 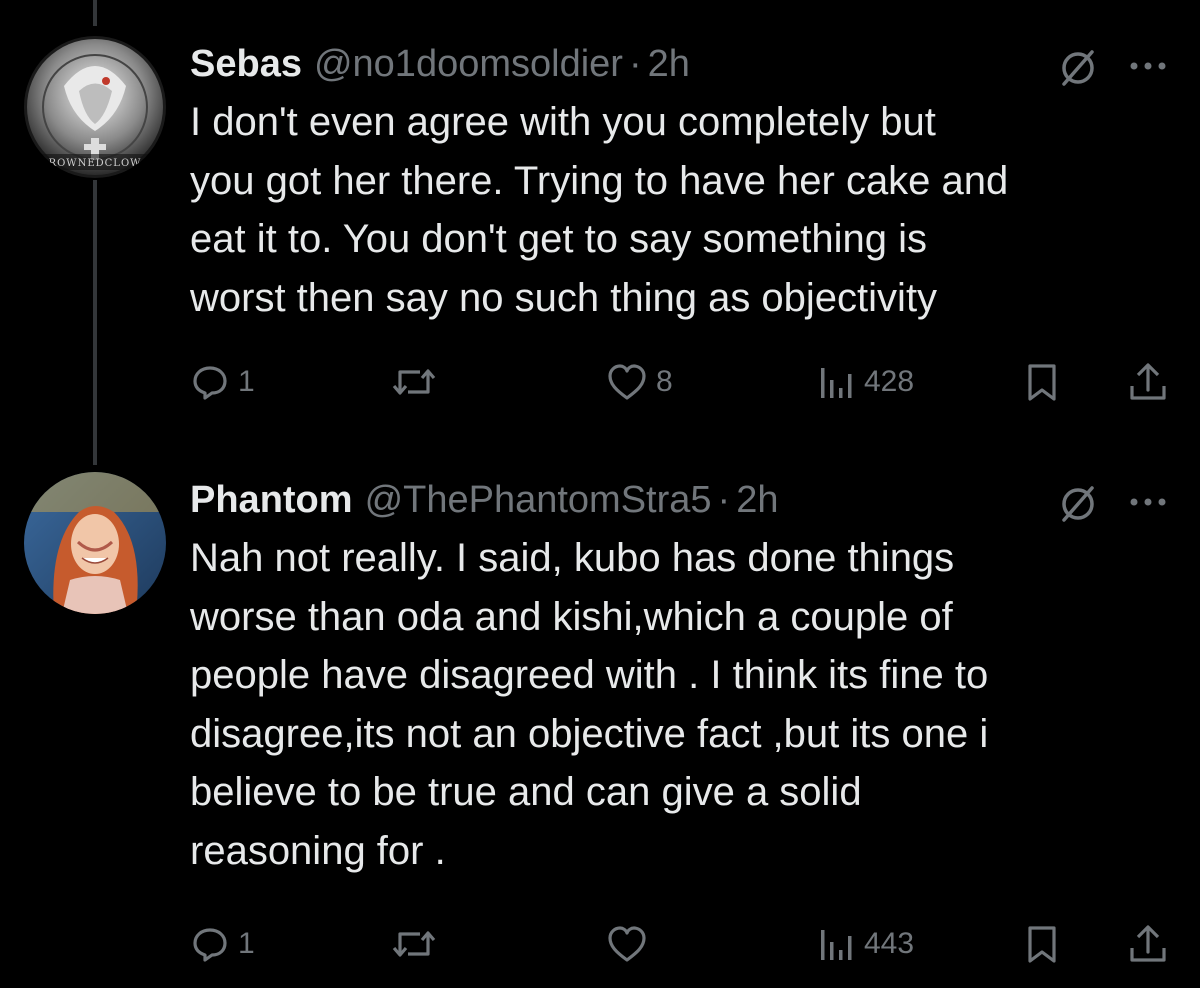 What do you see at coordinates (95, 163) in the screenshot?
I see `avatar-sebas-caption: ROWNEDCLOW` at bounding box center [95, 163].